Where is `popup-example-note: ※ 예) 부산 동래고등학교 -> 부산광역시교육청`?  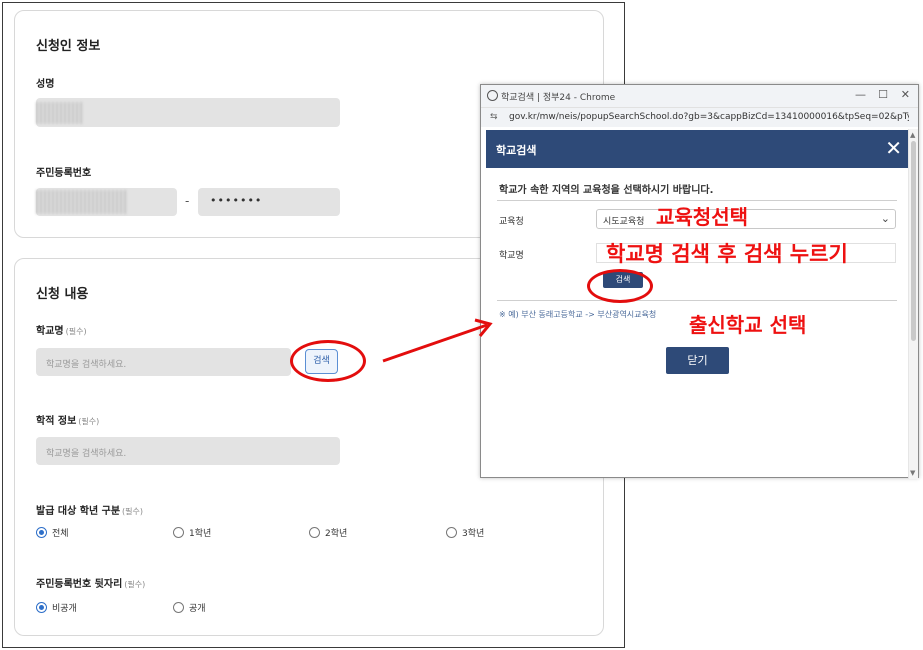 popup-example-note: ※ 예) 부산 동래고등학교 -> 부산광역시교육청 is located at coordinates (578, 314).